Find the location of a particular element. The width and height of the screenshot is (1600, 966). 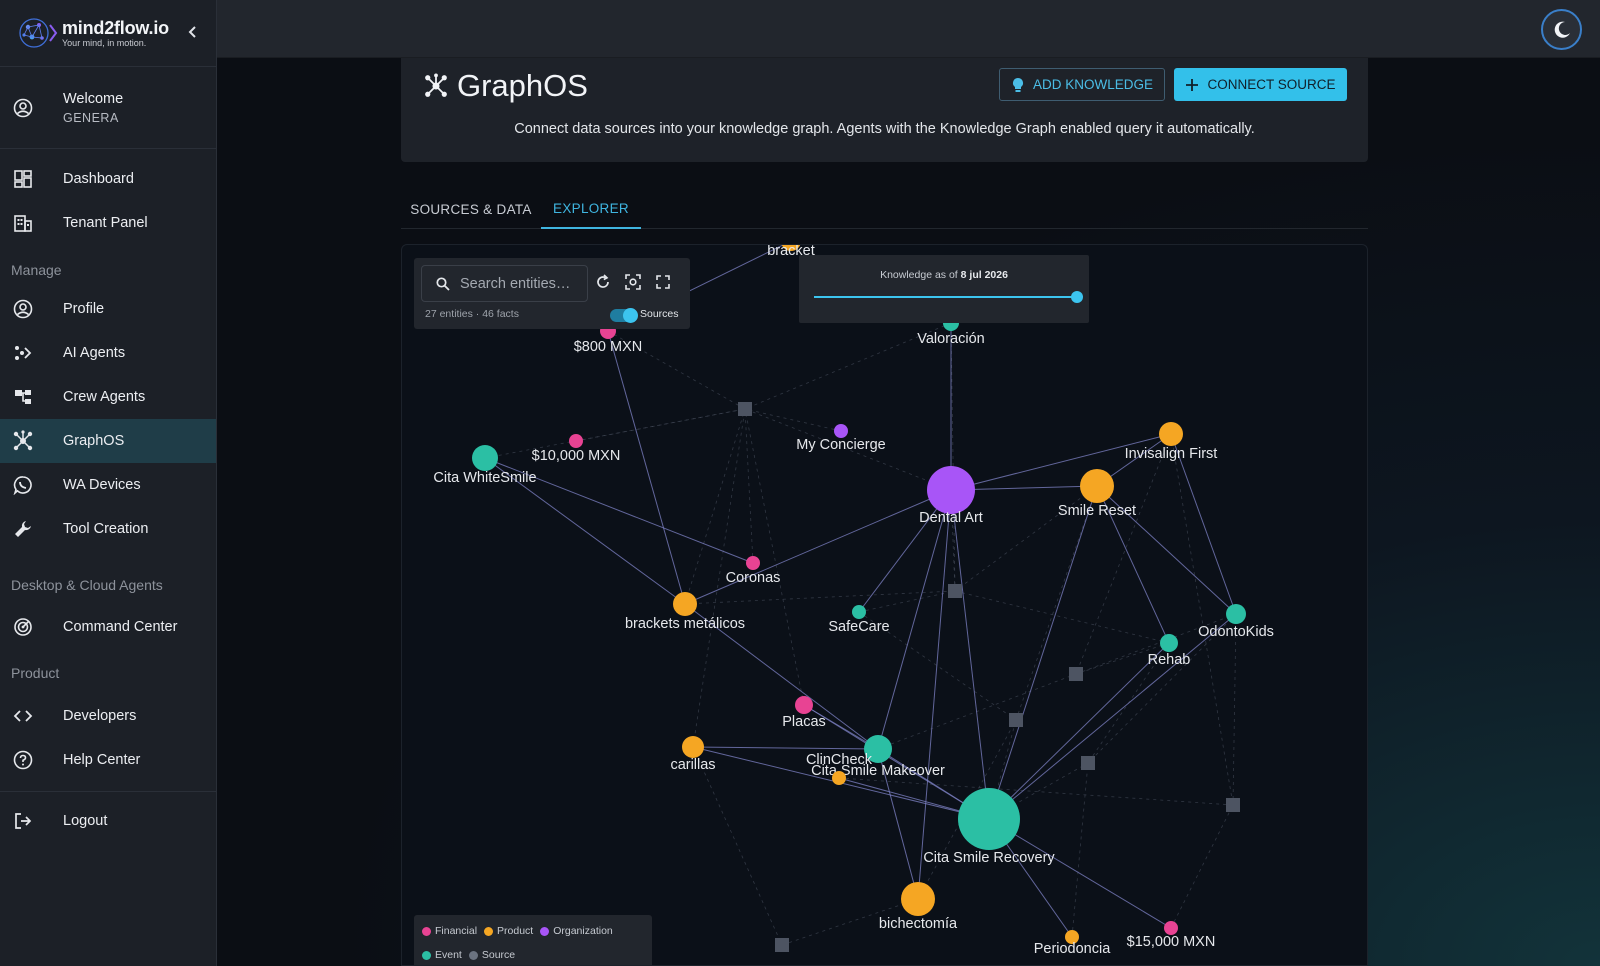

sources-toggle is located at coordinates (624, 315).